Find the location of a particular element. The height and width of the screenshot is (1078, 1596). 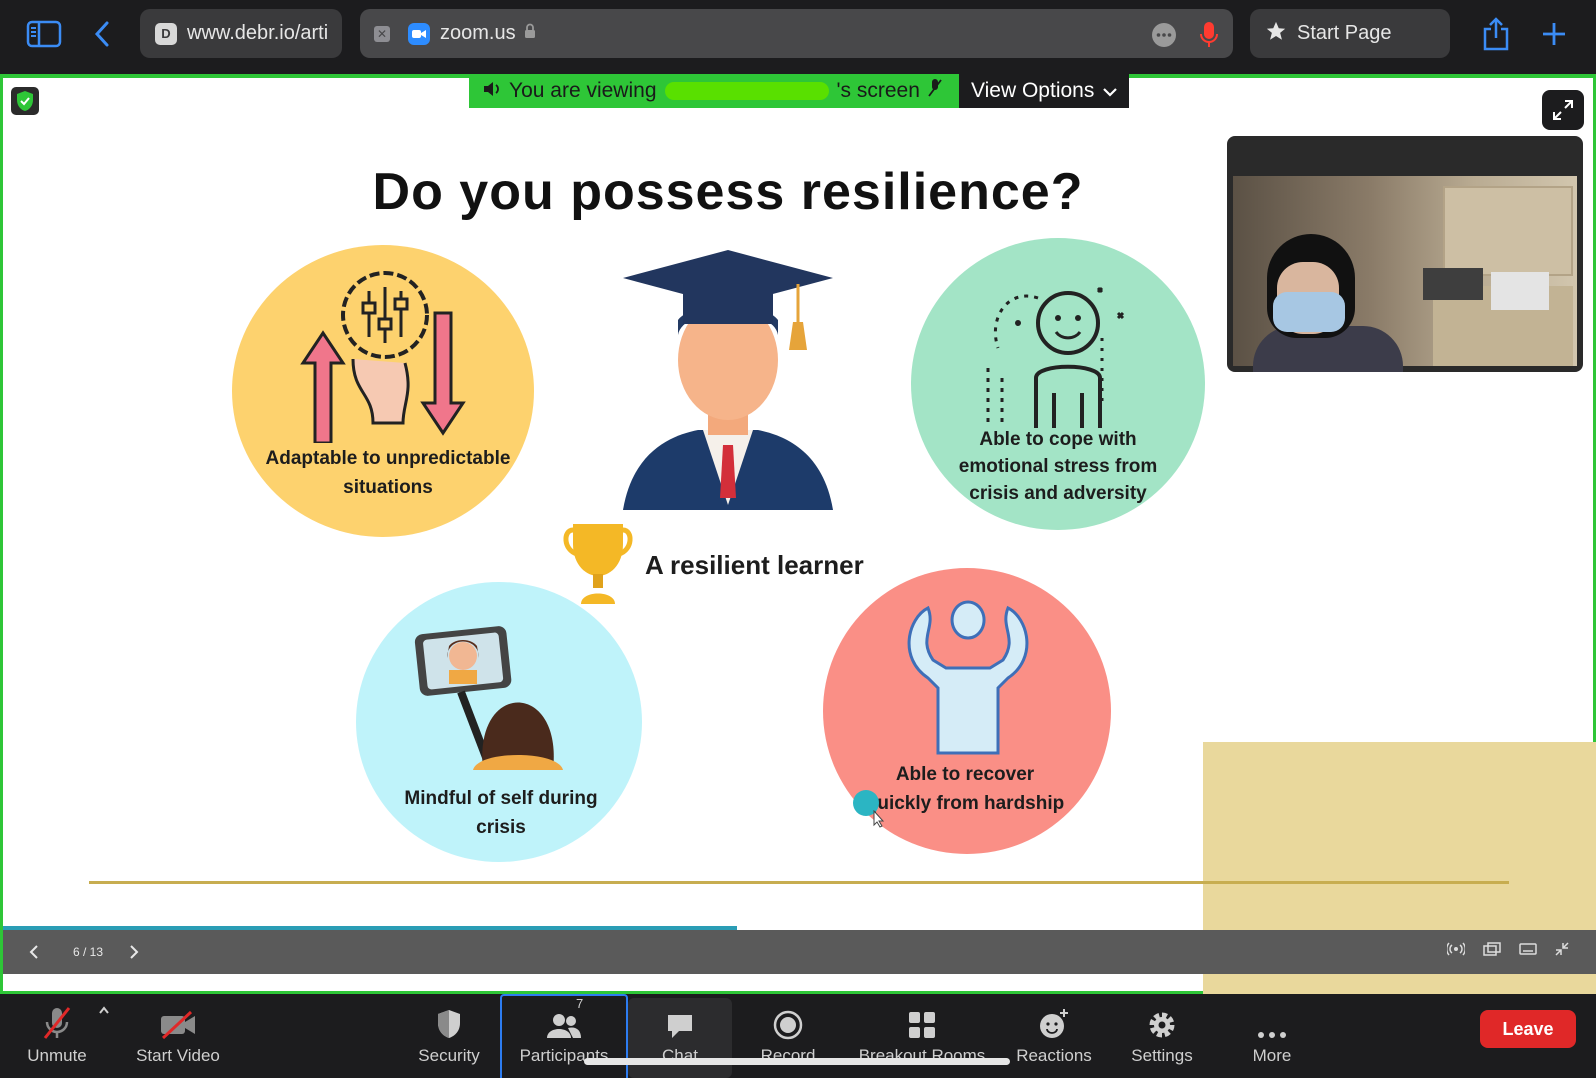

record-button: Record is located at coordinates (788, 1036).